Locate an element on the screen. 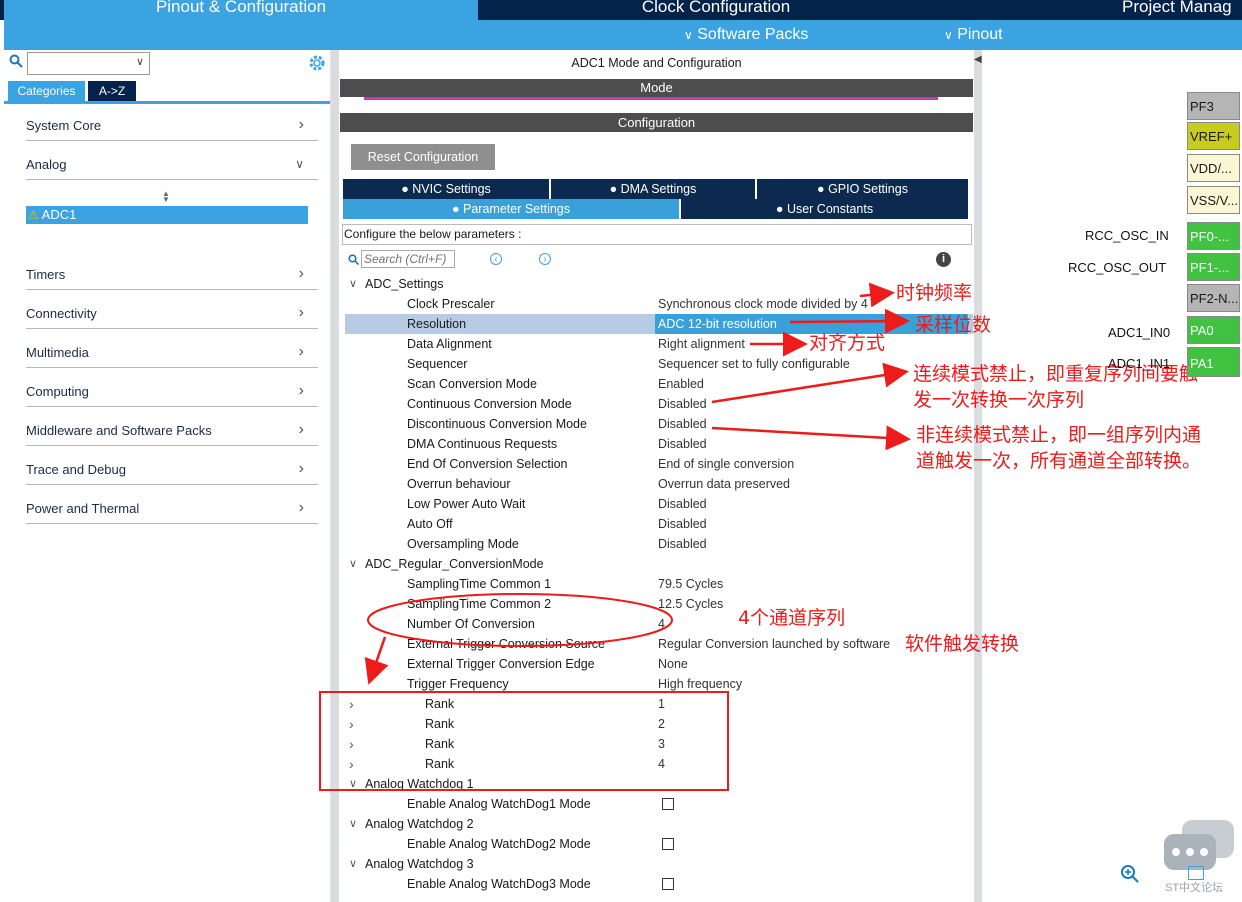  pin-label-rcc-osc-out: RCC_OSC_OUT is located at coordinates (1117, 267).